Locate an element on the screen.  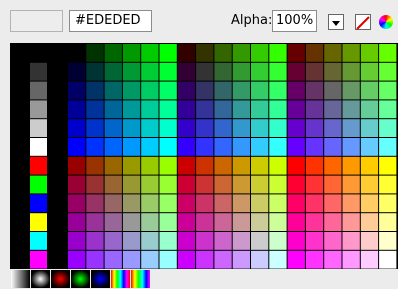
radial-gradient-swatch is located at coordinates (40, 279).